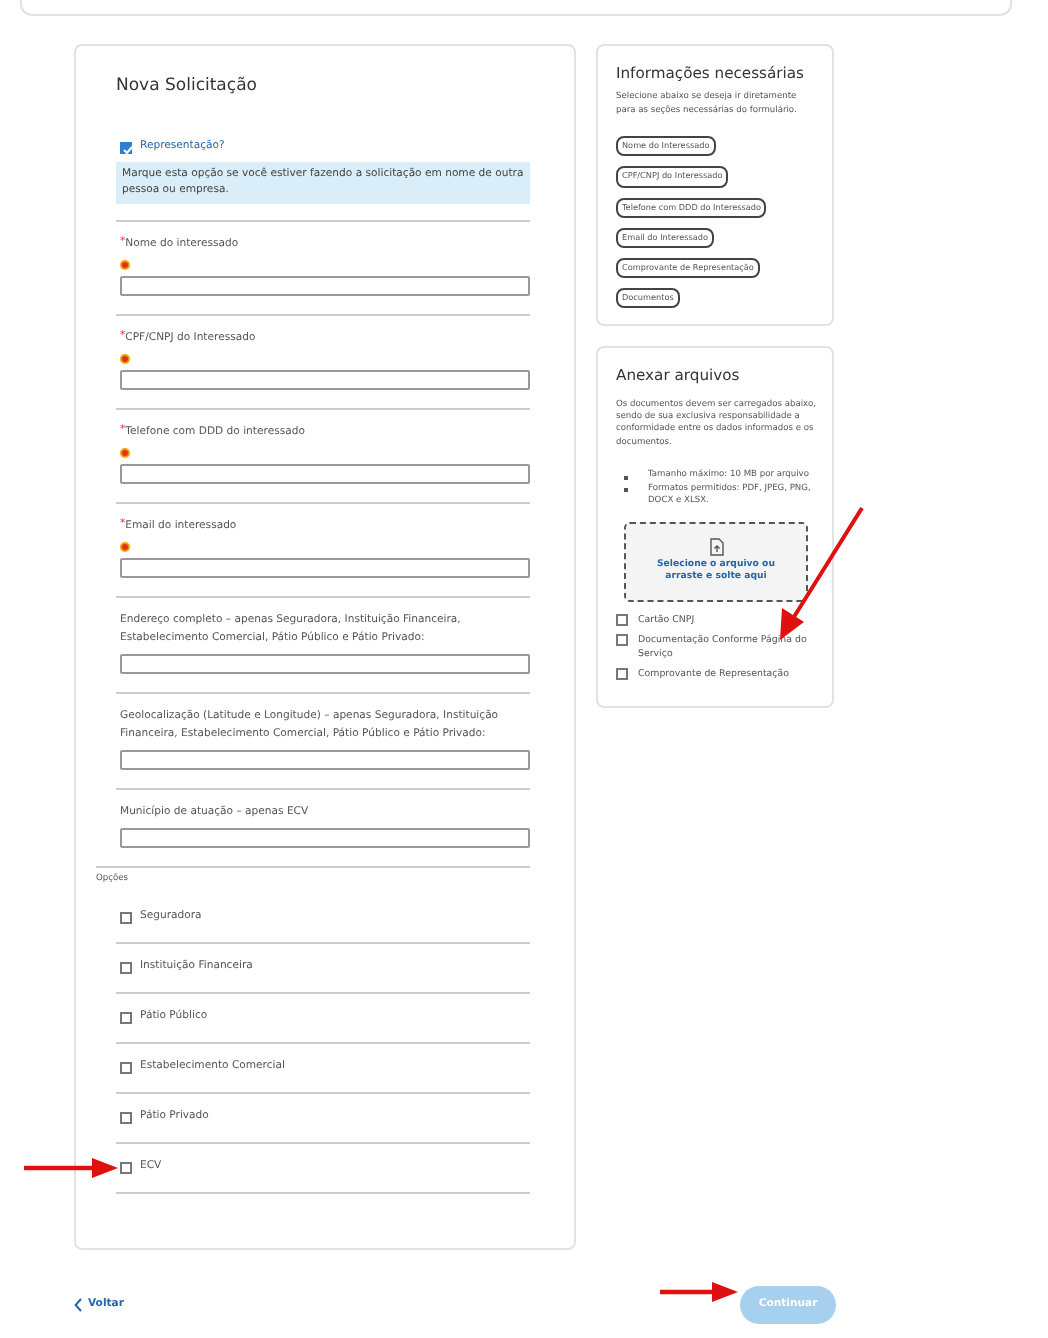 This screenshot has height=1338, width=1048. What do you see at coordinates (716, 546) in the screenshot?
I see `file-upload-icon` at bounding box center [716, 546].